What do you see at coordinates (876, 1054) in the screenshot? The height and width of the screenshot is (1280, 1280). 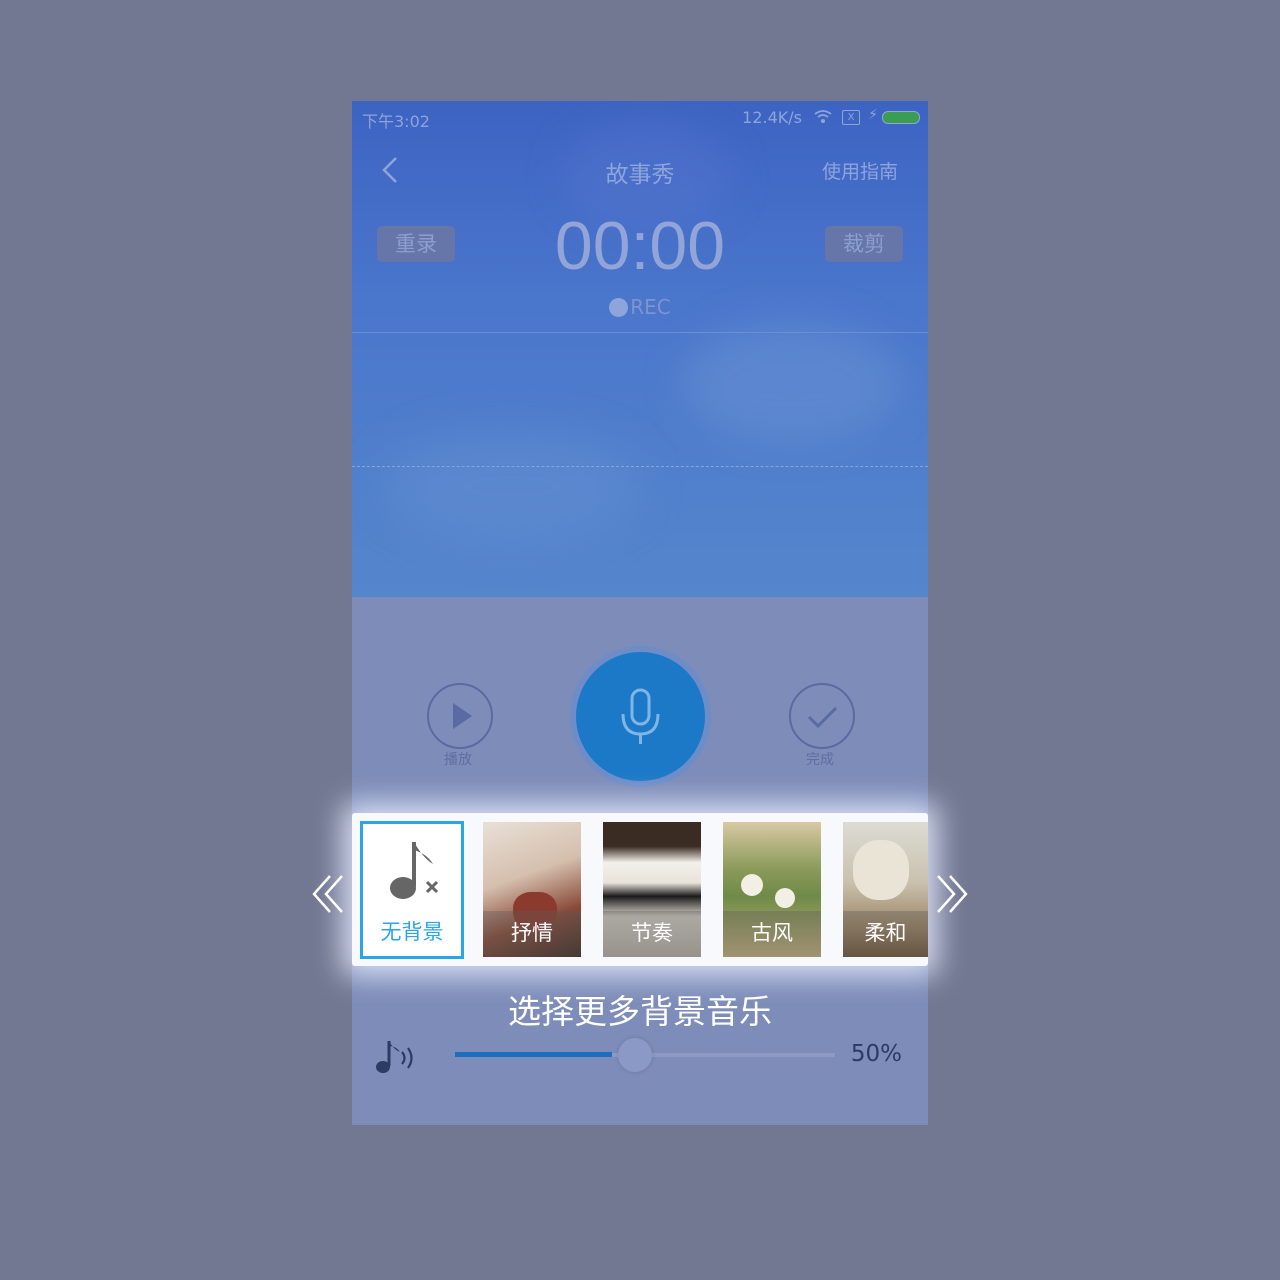 I see `volume-percent: 50%` at bounding box center [876, 1054].